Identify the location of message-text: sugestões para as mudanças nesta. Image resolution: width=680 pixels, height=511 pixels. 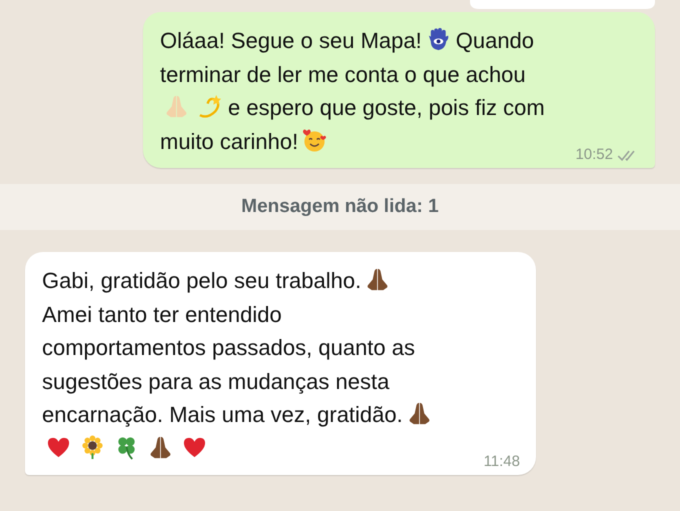
(216, 381).